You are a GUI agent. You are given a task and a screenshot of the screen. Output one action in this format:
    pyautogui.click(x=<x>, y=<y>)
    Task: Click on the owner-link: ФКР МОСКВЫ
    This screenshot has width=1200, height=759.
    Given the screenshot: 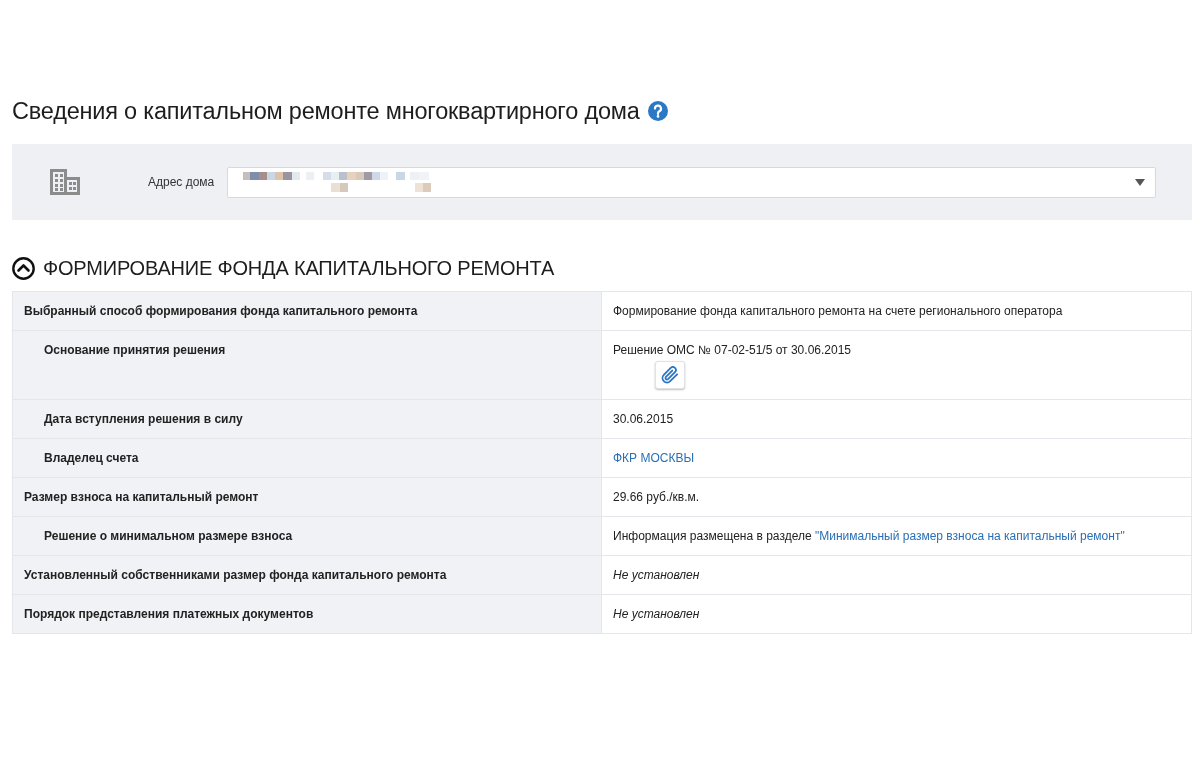 What is the action you would take?
    pyautogui.click(x=654, y=458)
    